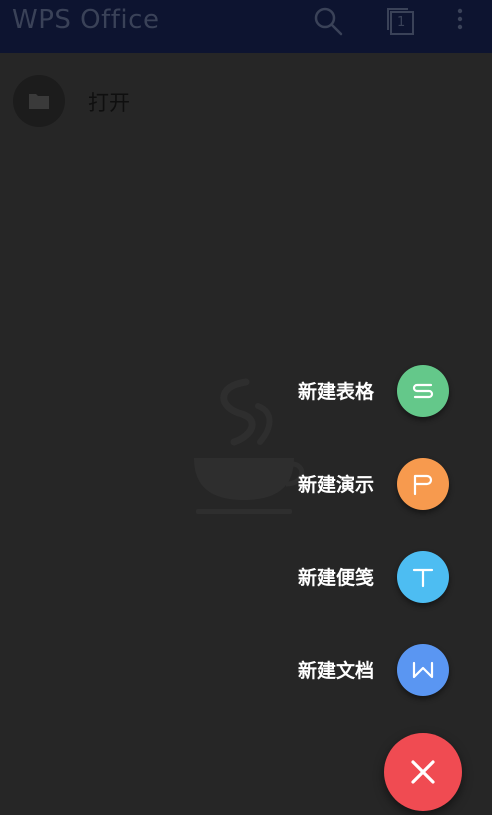 Image resolution: width=492 pixels, height=815 pixels. I want to click on new-note-item: 新建便笺, so click(246, 578).